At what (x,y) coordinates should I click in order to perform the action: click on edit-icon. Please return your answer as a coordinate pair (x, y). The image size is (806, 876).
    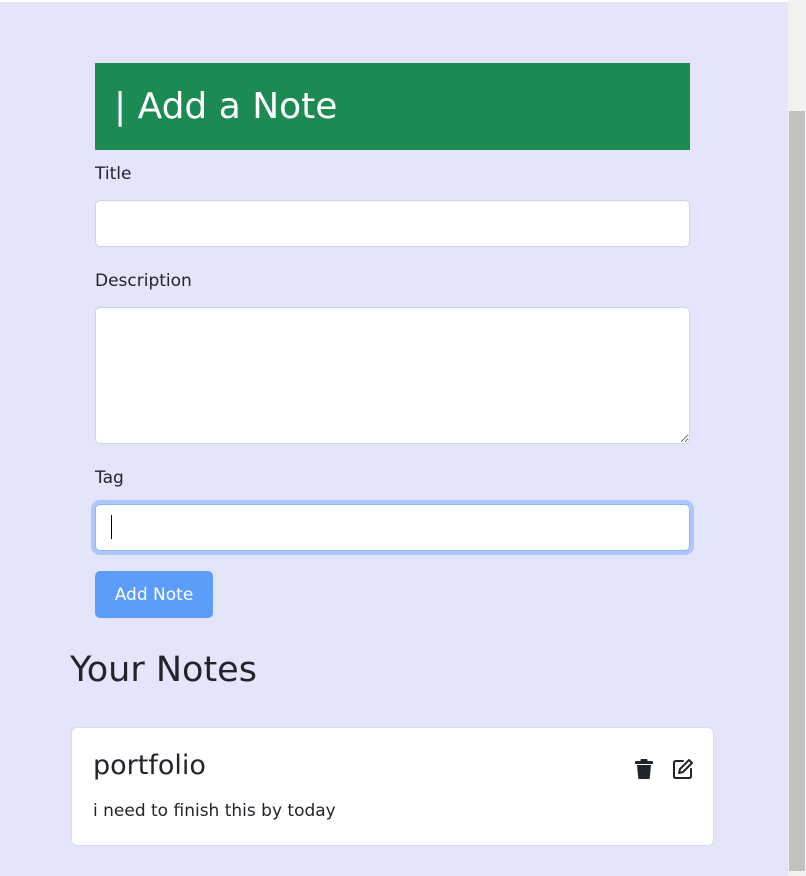
    Looking at the image, I should click on (683, 769).